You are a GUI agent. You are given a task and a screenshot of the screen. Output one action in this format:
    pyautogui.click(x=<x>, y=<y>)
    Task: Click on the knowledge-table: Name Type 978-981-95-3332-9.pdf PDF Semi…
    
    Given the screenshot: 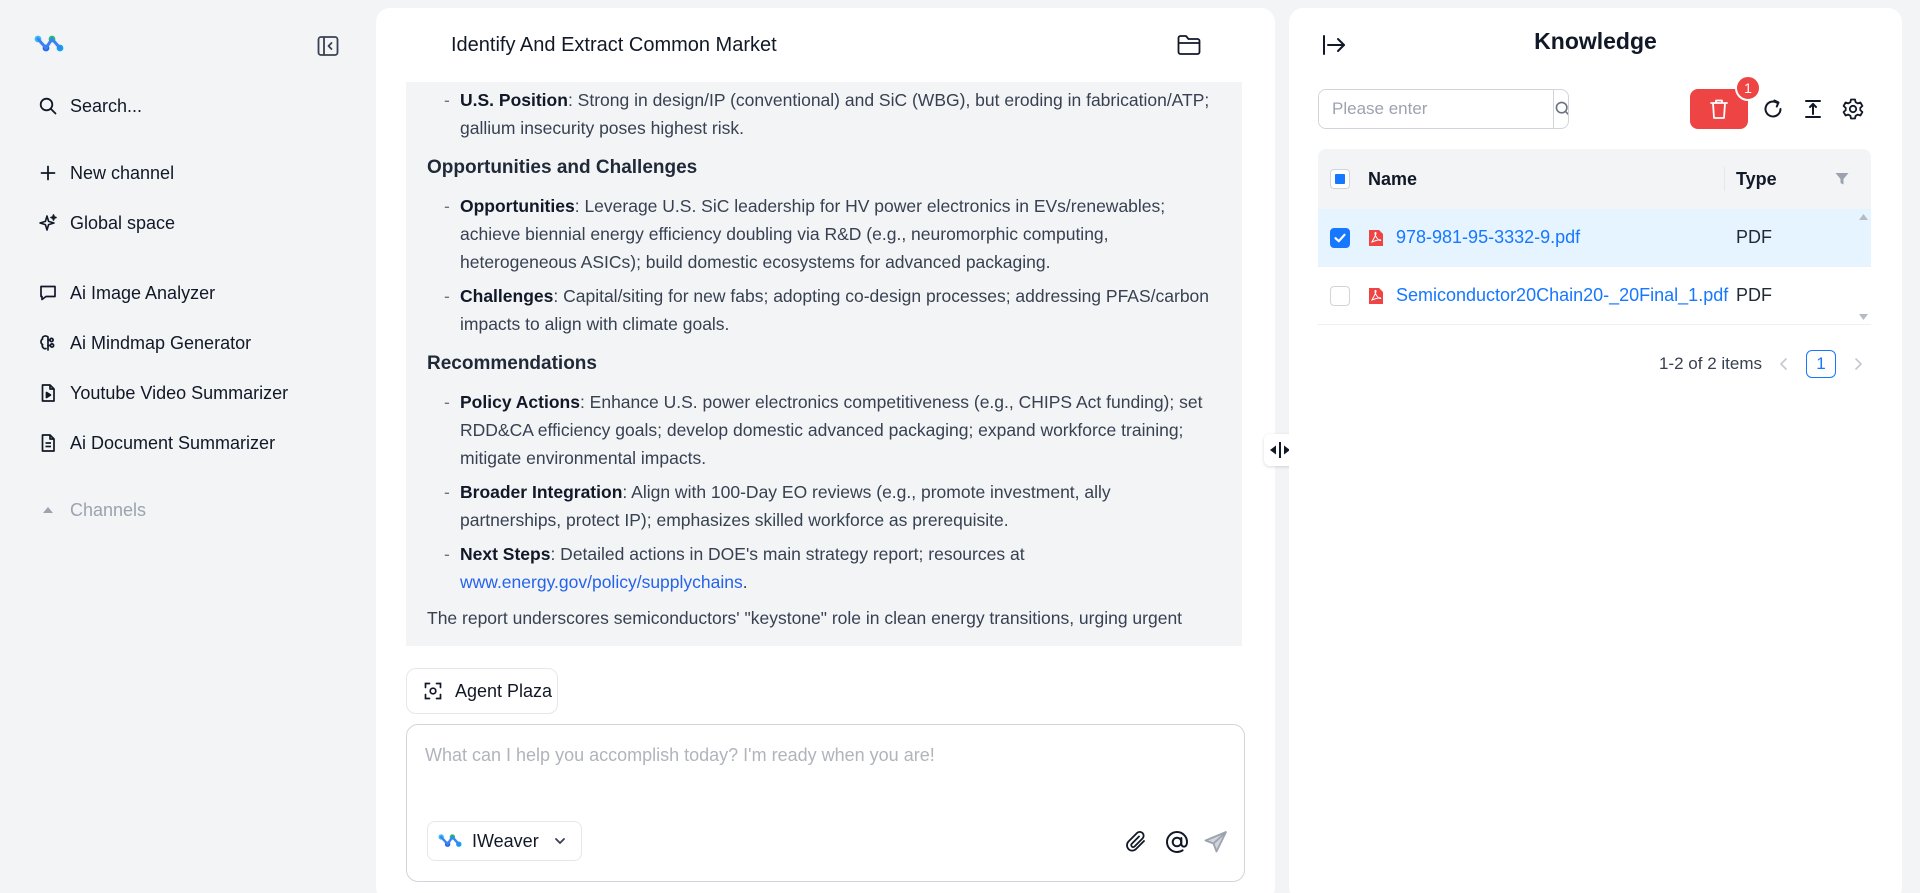 What is the action you would take?
    pyautogui.click(x=1594, y=237)
    